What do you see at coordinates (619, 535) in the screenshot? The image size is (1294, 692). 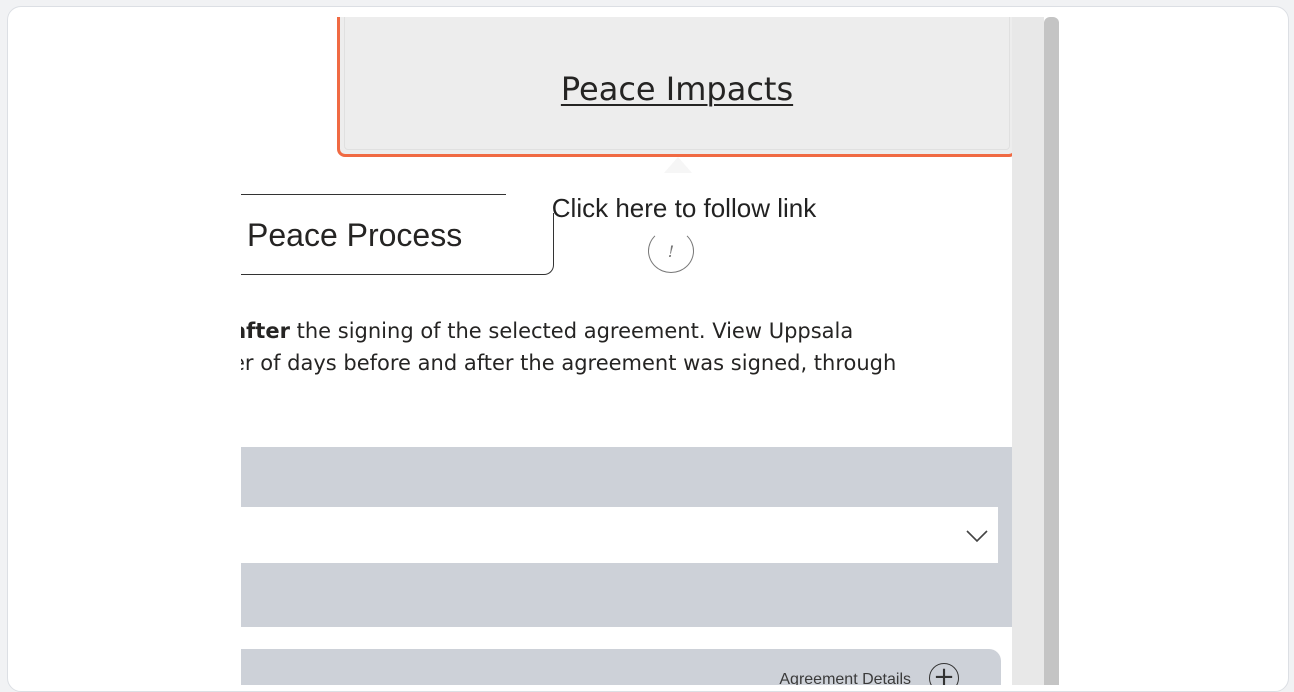 I see `agreement-dropdown` at bounding box center [619, 535].